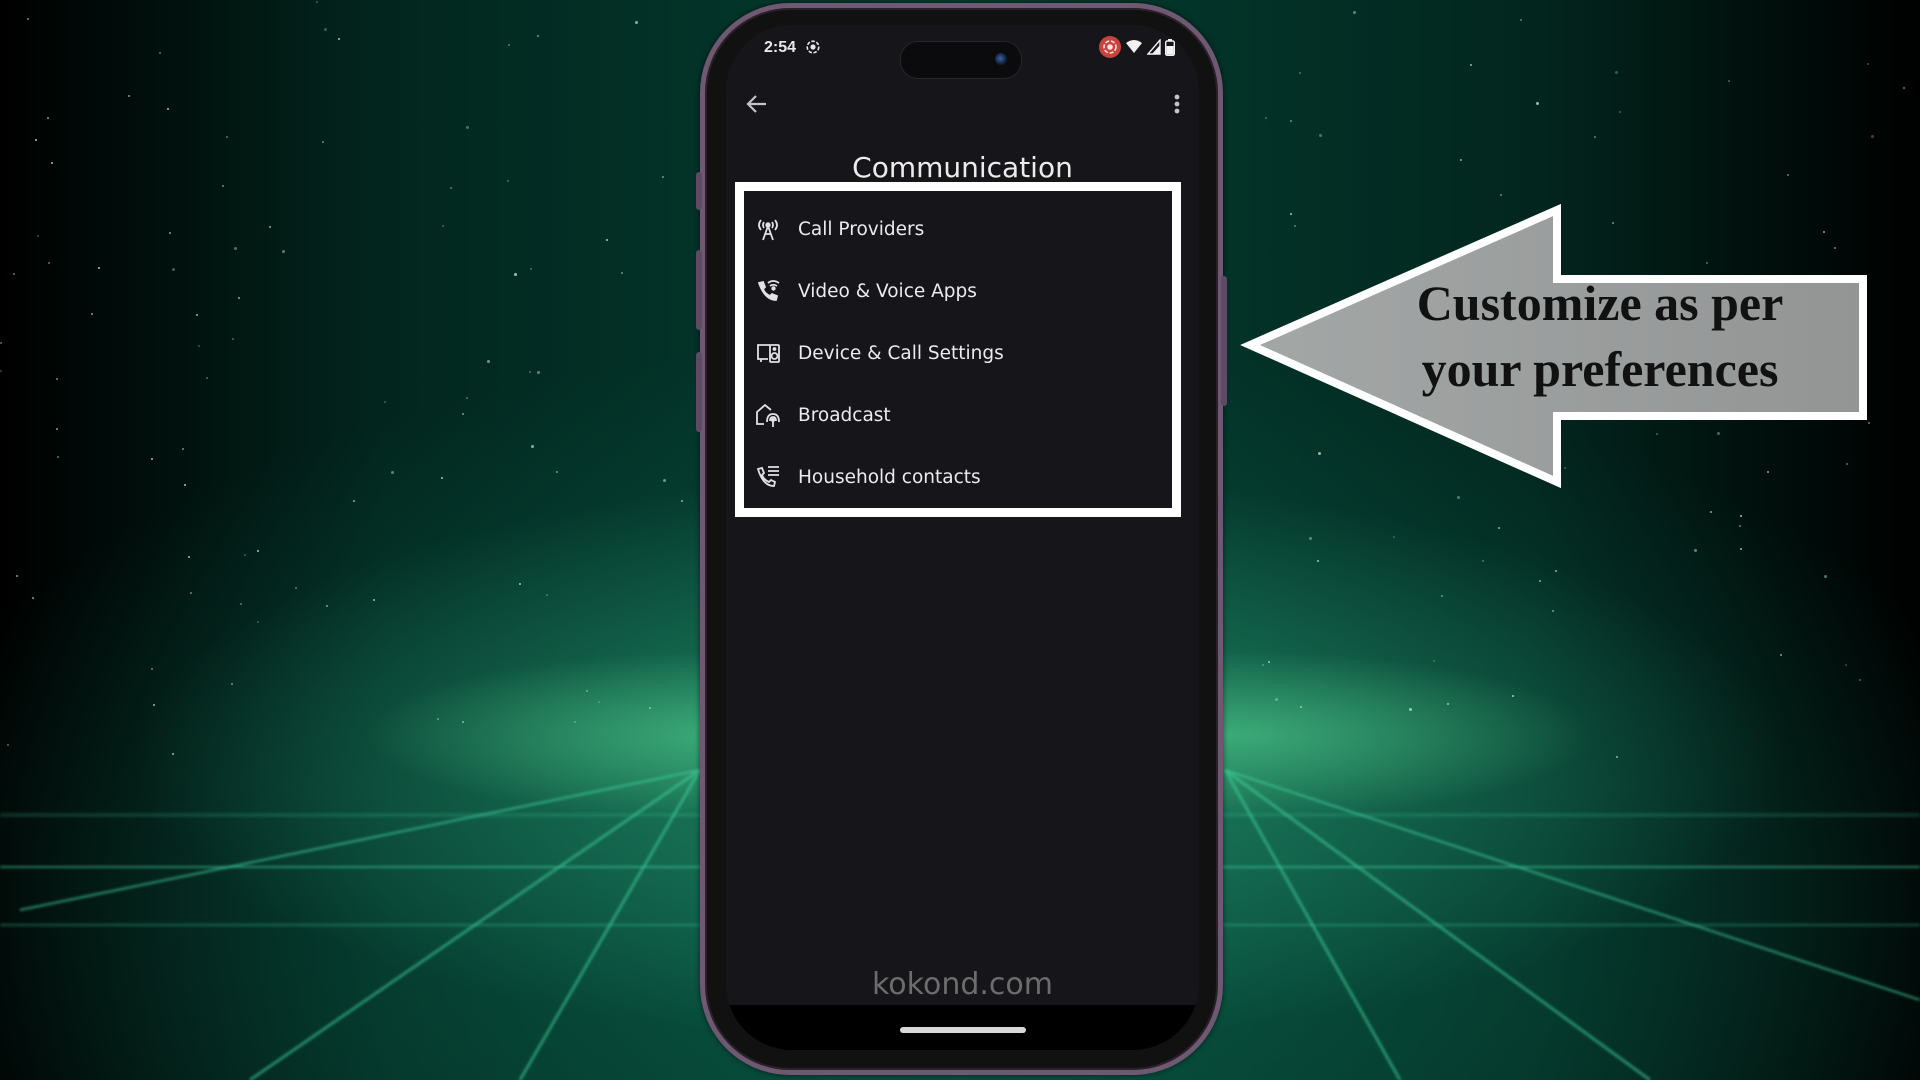  I want to click on devices-speaker-icon, so click(768, 353).